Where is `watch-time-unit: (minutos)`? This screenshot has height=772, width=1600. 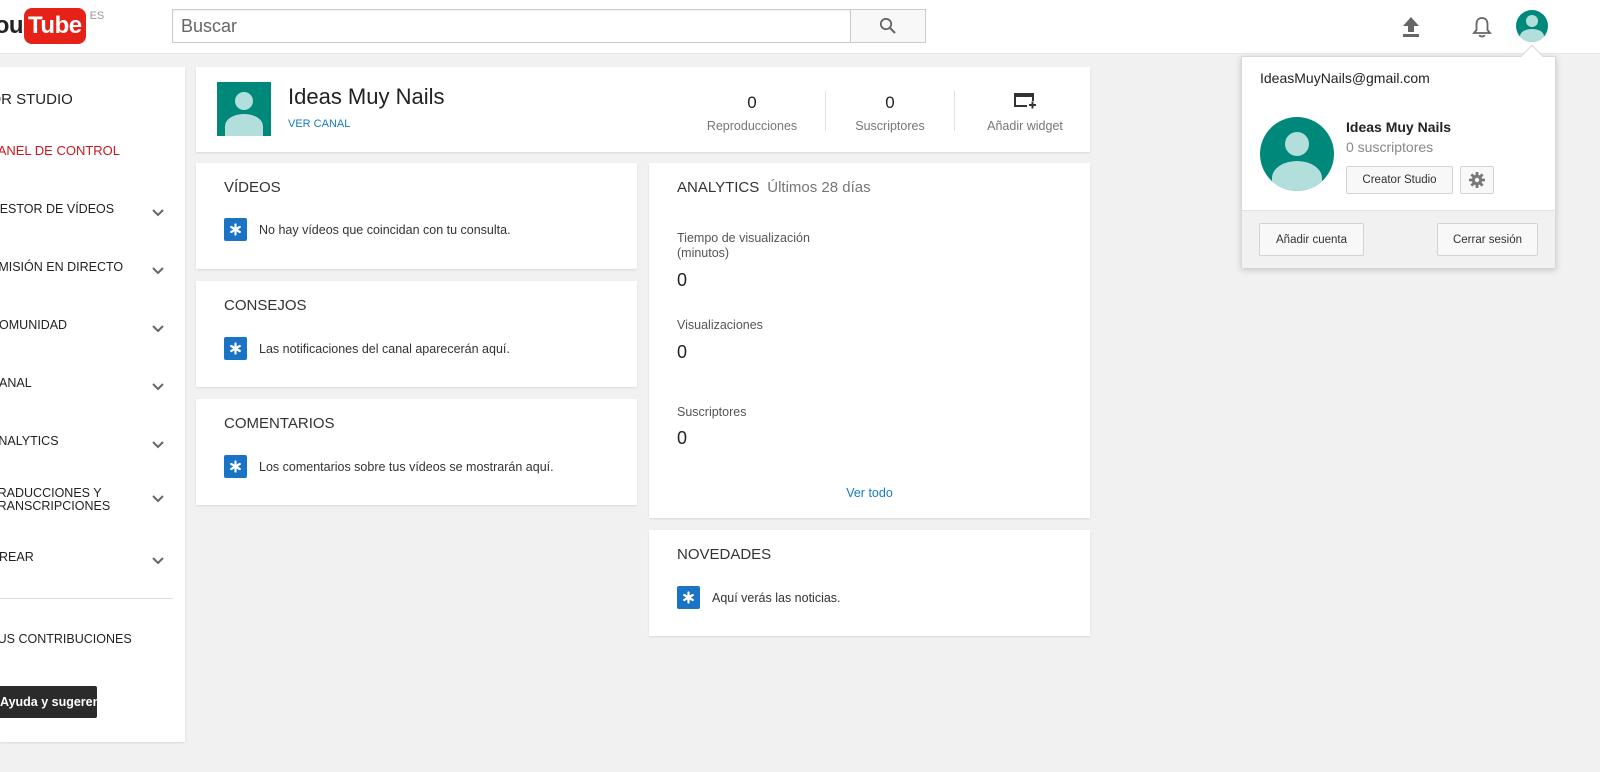
watch-time-unit: (minutos) is located at coordinates (703, 253).